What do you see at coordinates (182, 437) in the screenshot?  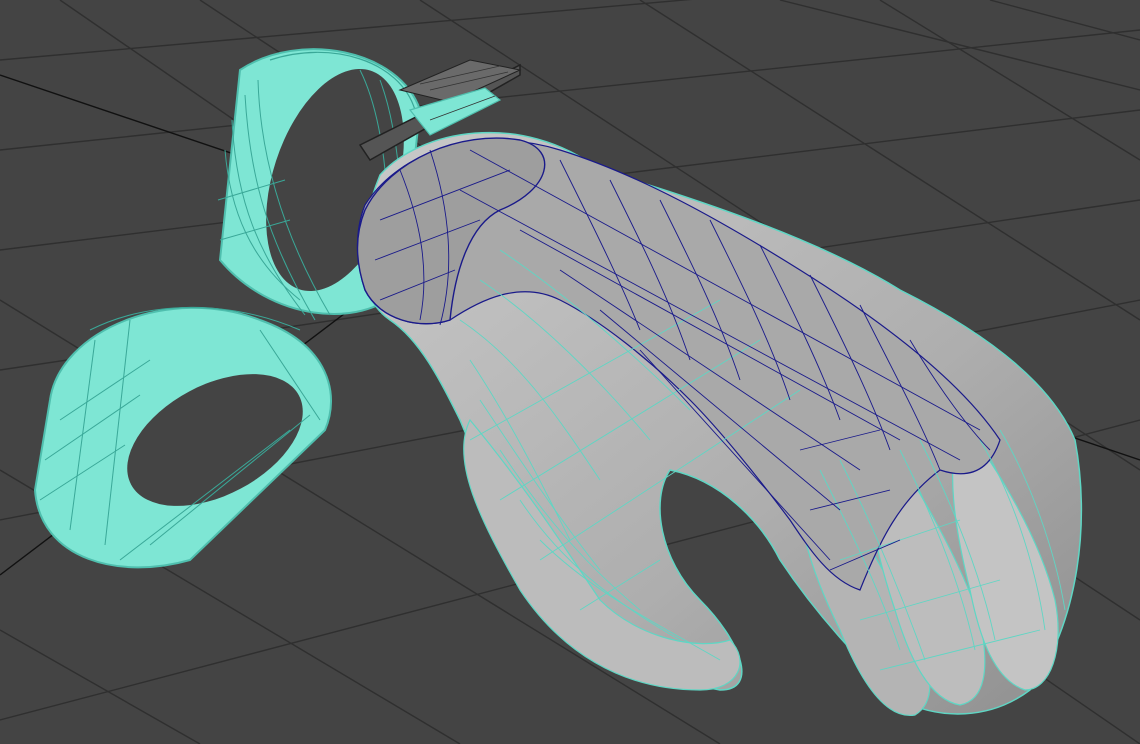 I see `wrist-band-lower` at bounding box center [182, 437].